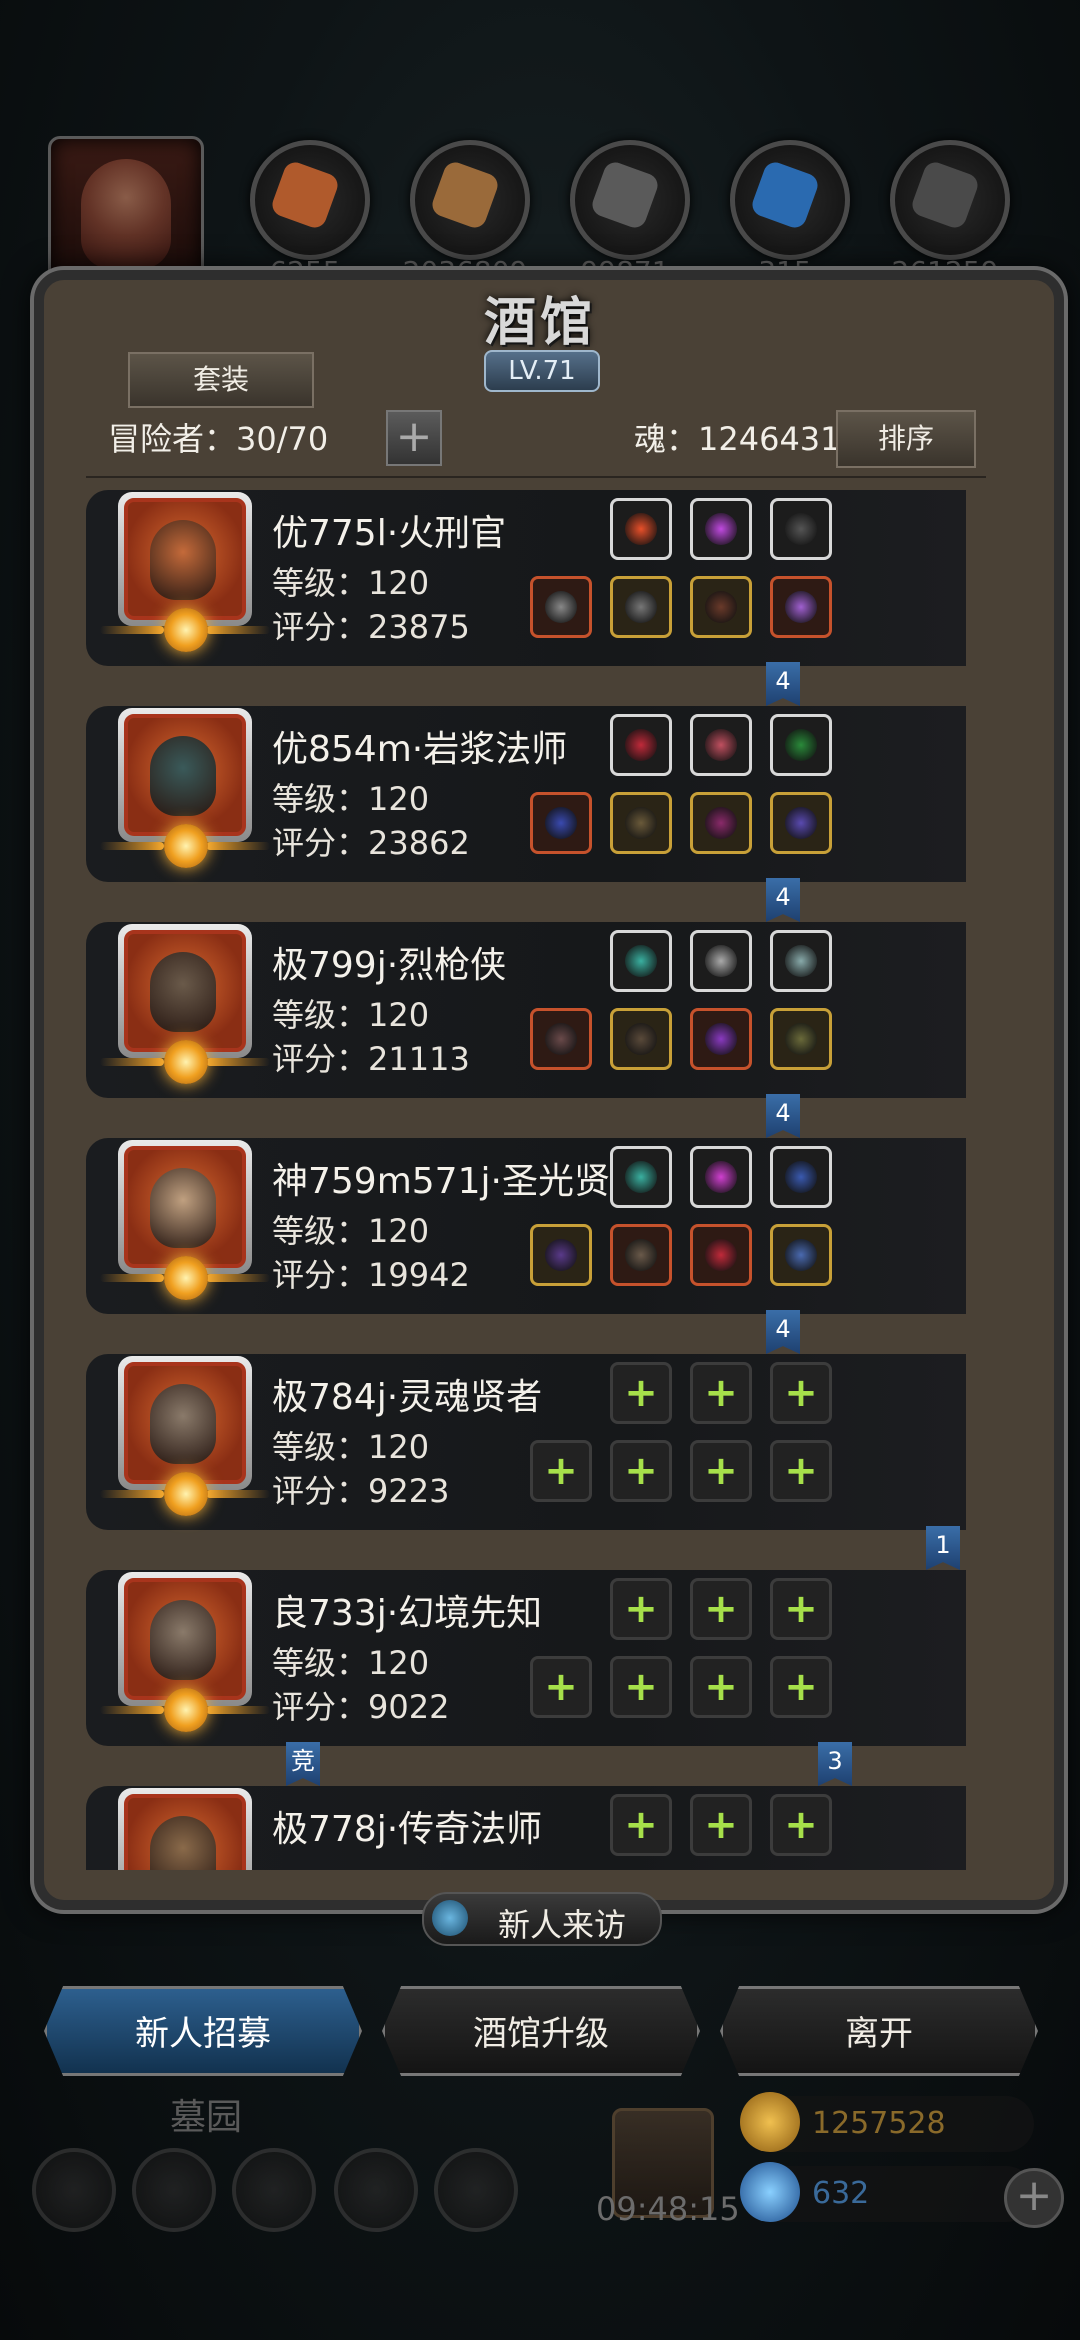  Describe the element at coordinates (389, 533) in the screenshot. I see `hero-name: 优775l·火刑官` at that location.